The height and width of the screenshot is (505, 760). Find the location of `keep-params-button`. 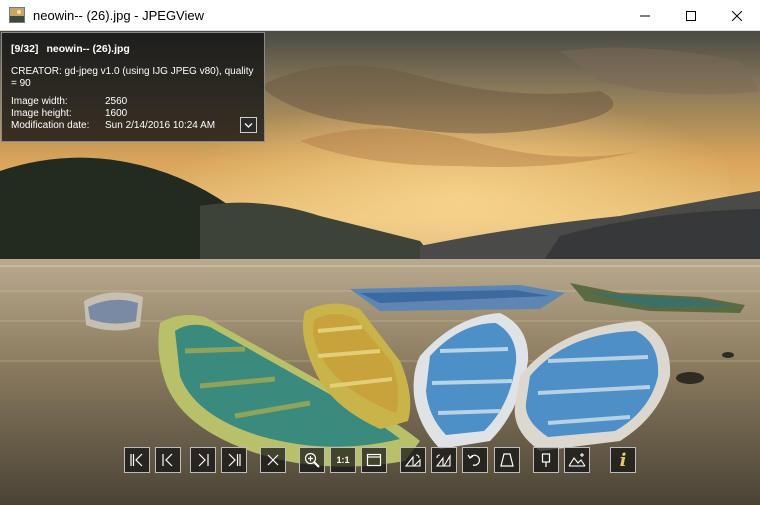

keep-params-button is located at coordinates (546, 460).